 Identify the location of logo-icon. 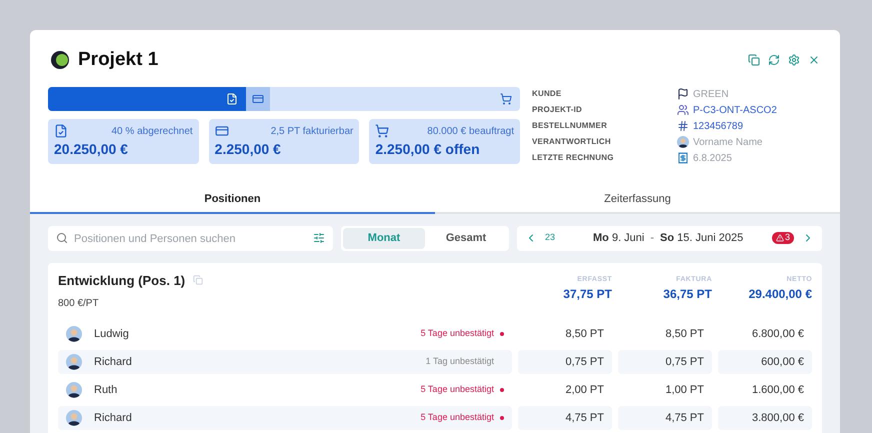
(60, 60).